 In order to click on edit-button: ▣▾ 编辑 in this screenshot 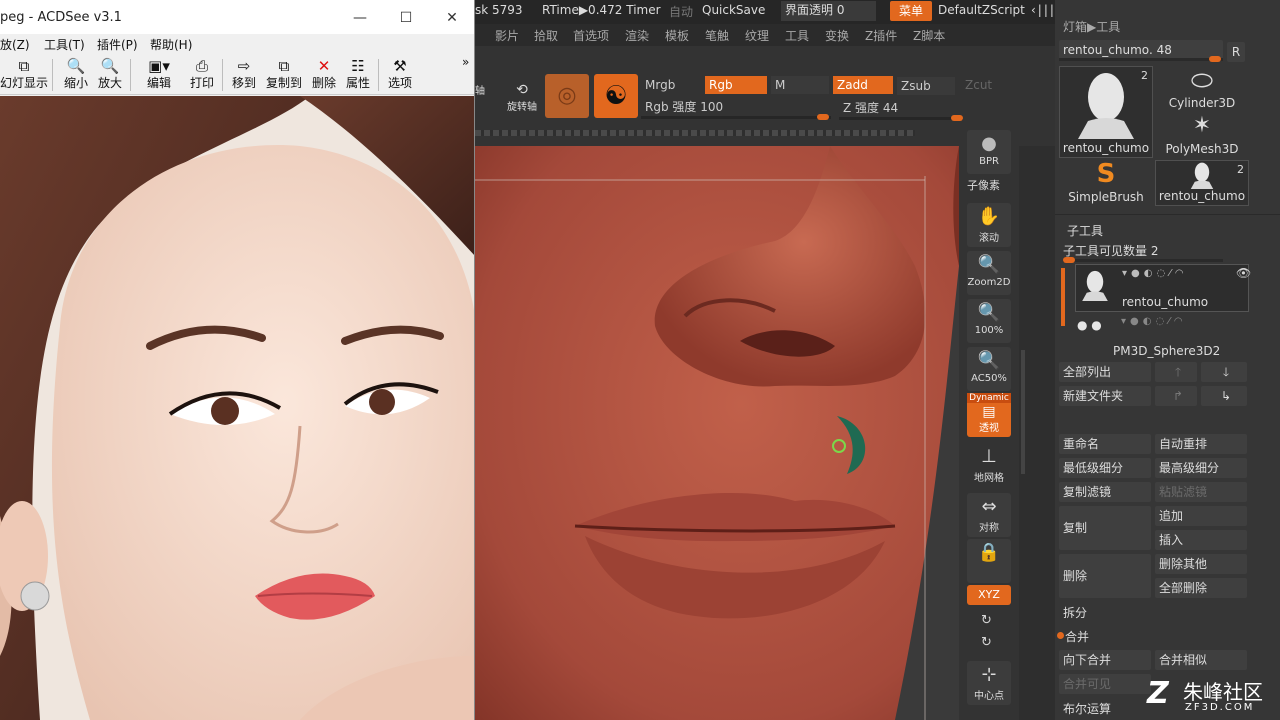, I will do `click(159, 75)`.